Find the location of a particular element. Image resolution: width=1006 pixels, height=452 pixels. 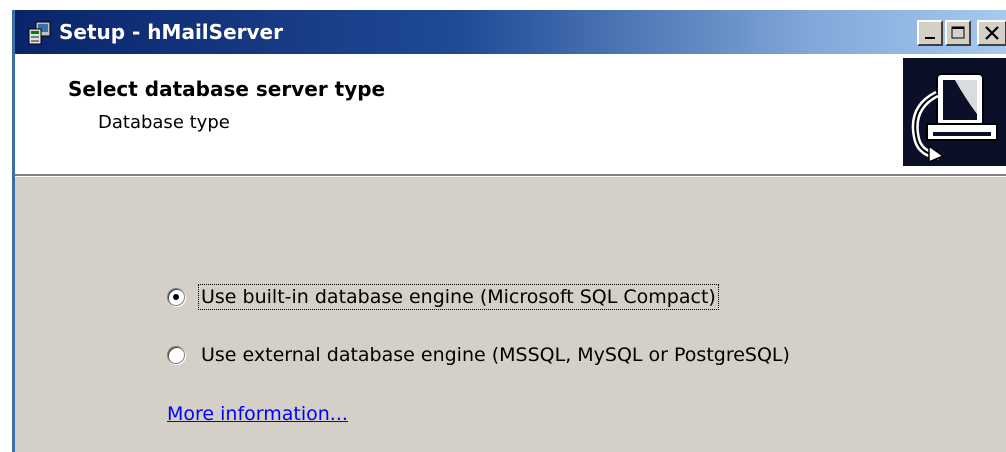

wizard-image is located at coordinates (954, 112).